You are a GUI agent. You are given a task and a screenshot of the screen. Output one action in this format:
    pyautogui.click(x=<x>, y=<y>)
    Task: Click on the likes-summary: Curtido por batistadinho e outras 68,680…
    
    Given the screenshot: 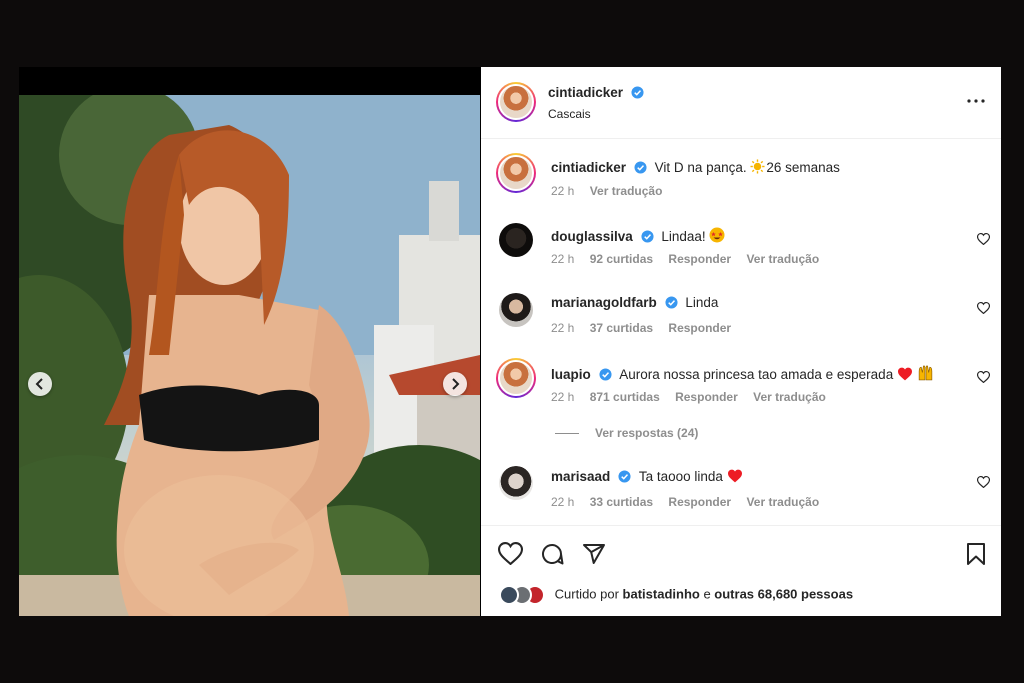 What is the action you would take?
    pyautogui.click(x=676, y=595)
    